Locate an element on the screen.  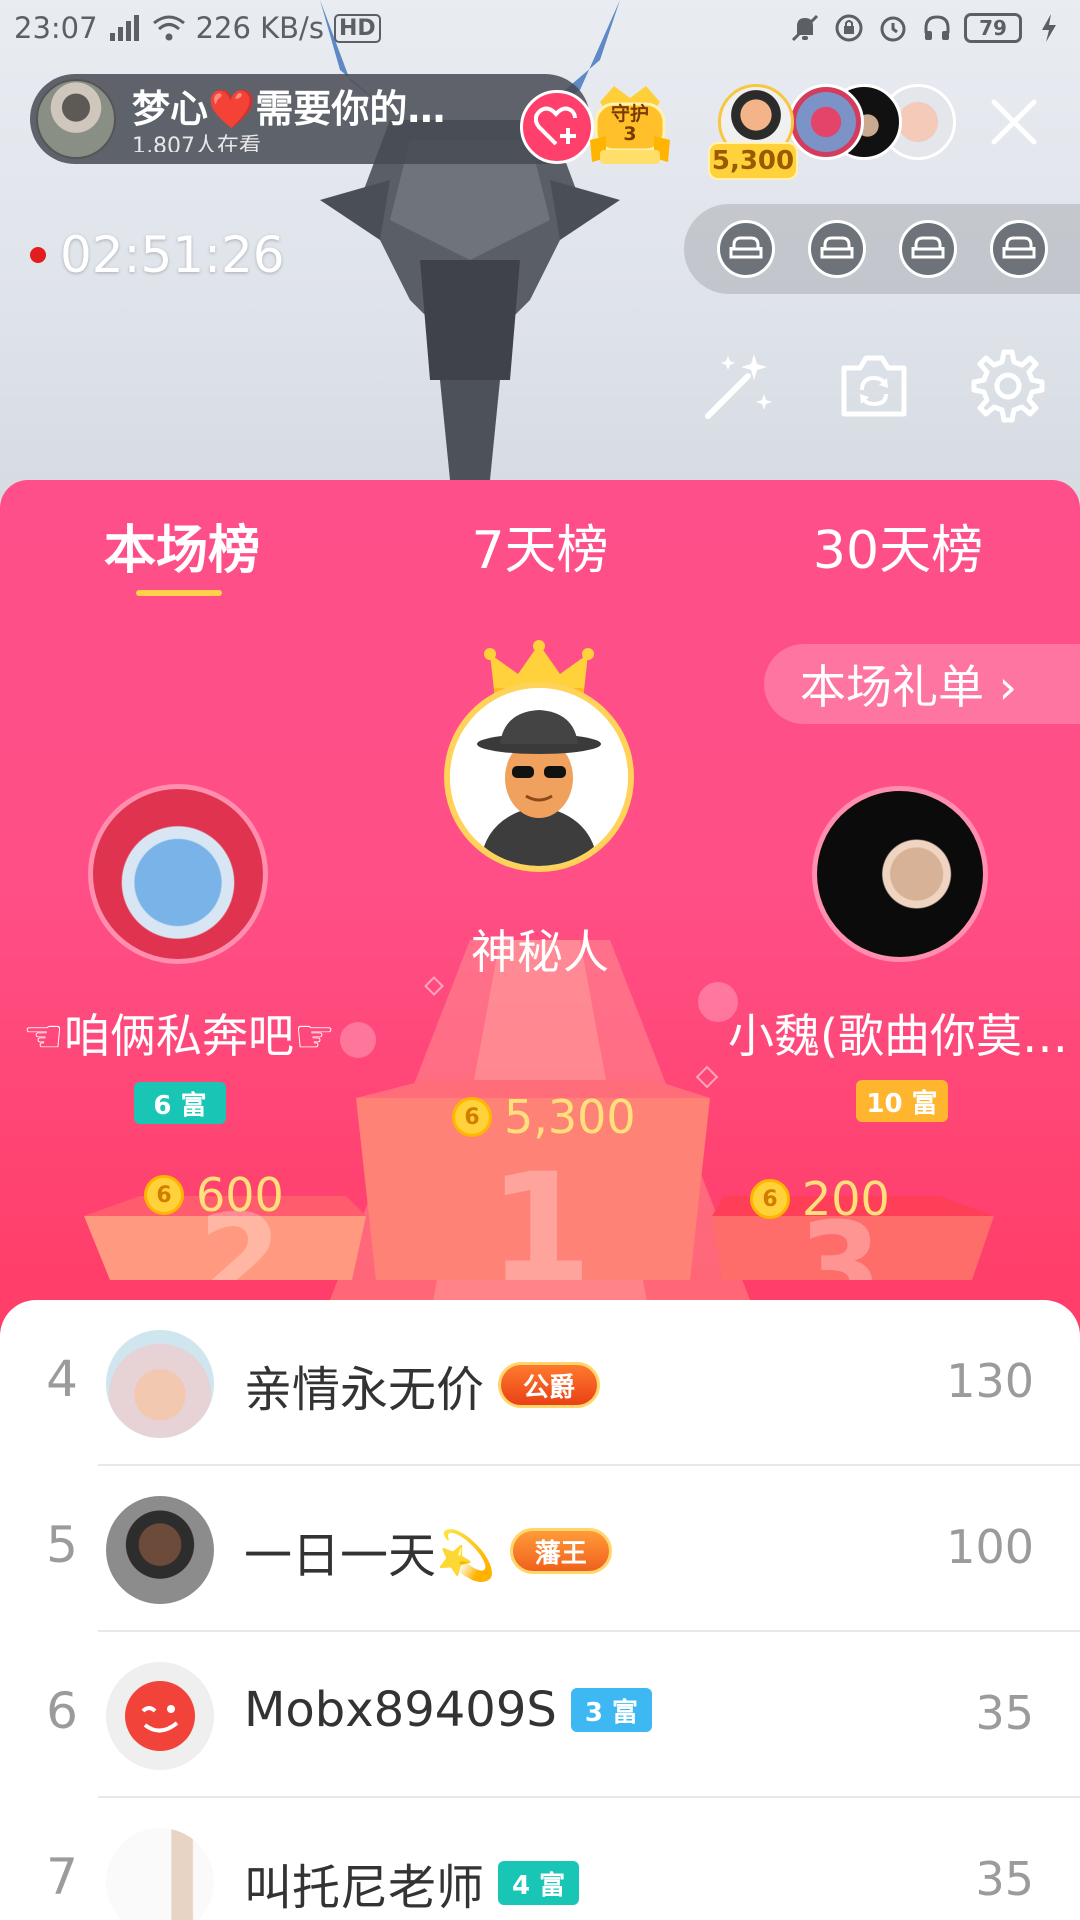
guest-seats-bar is located at coordinates (882, 249).